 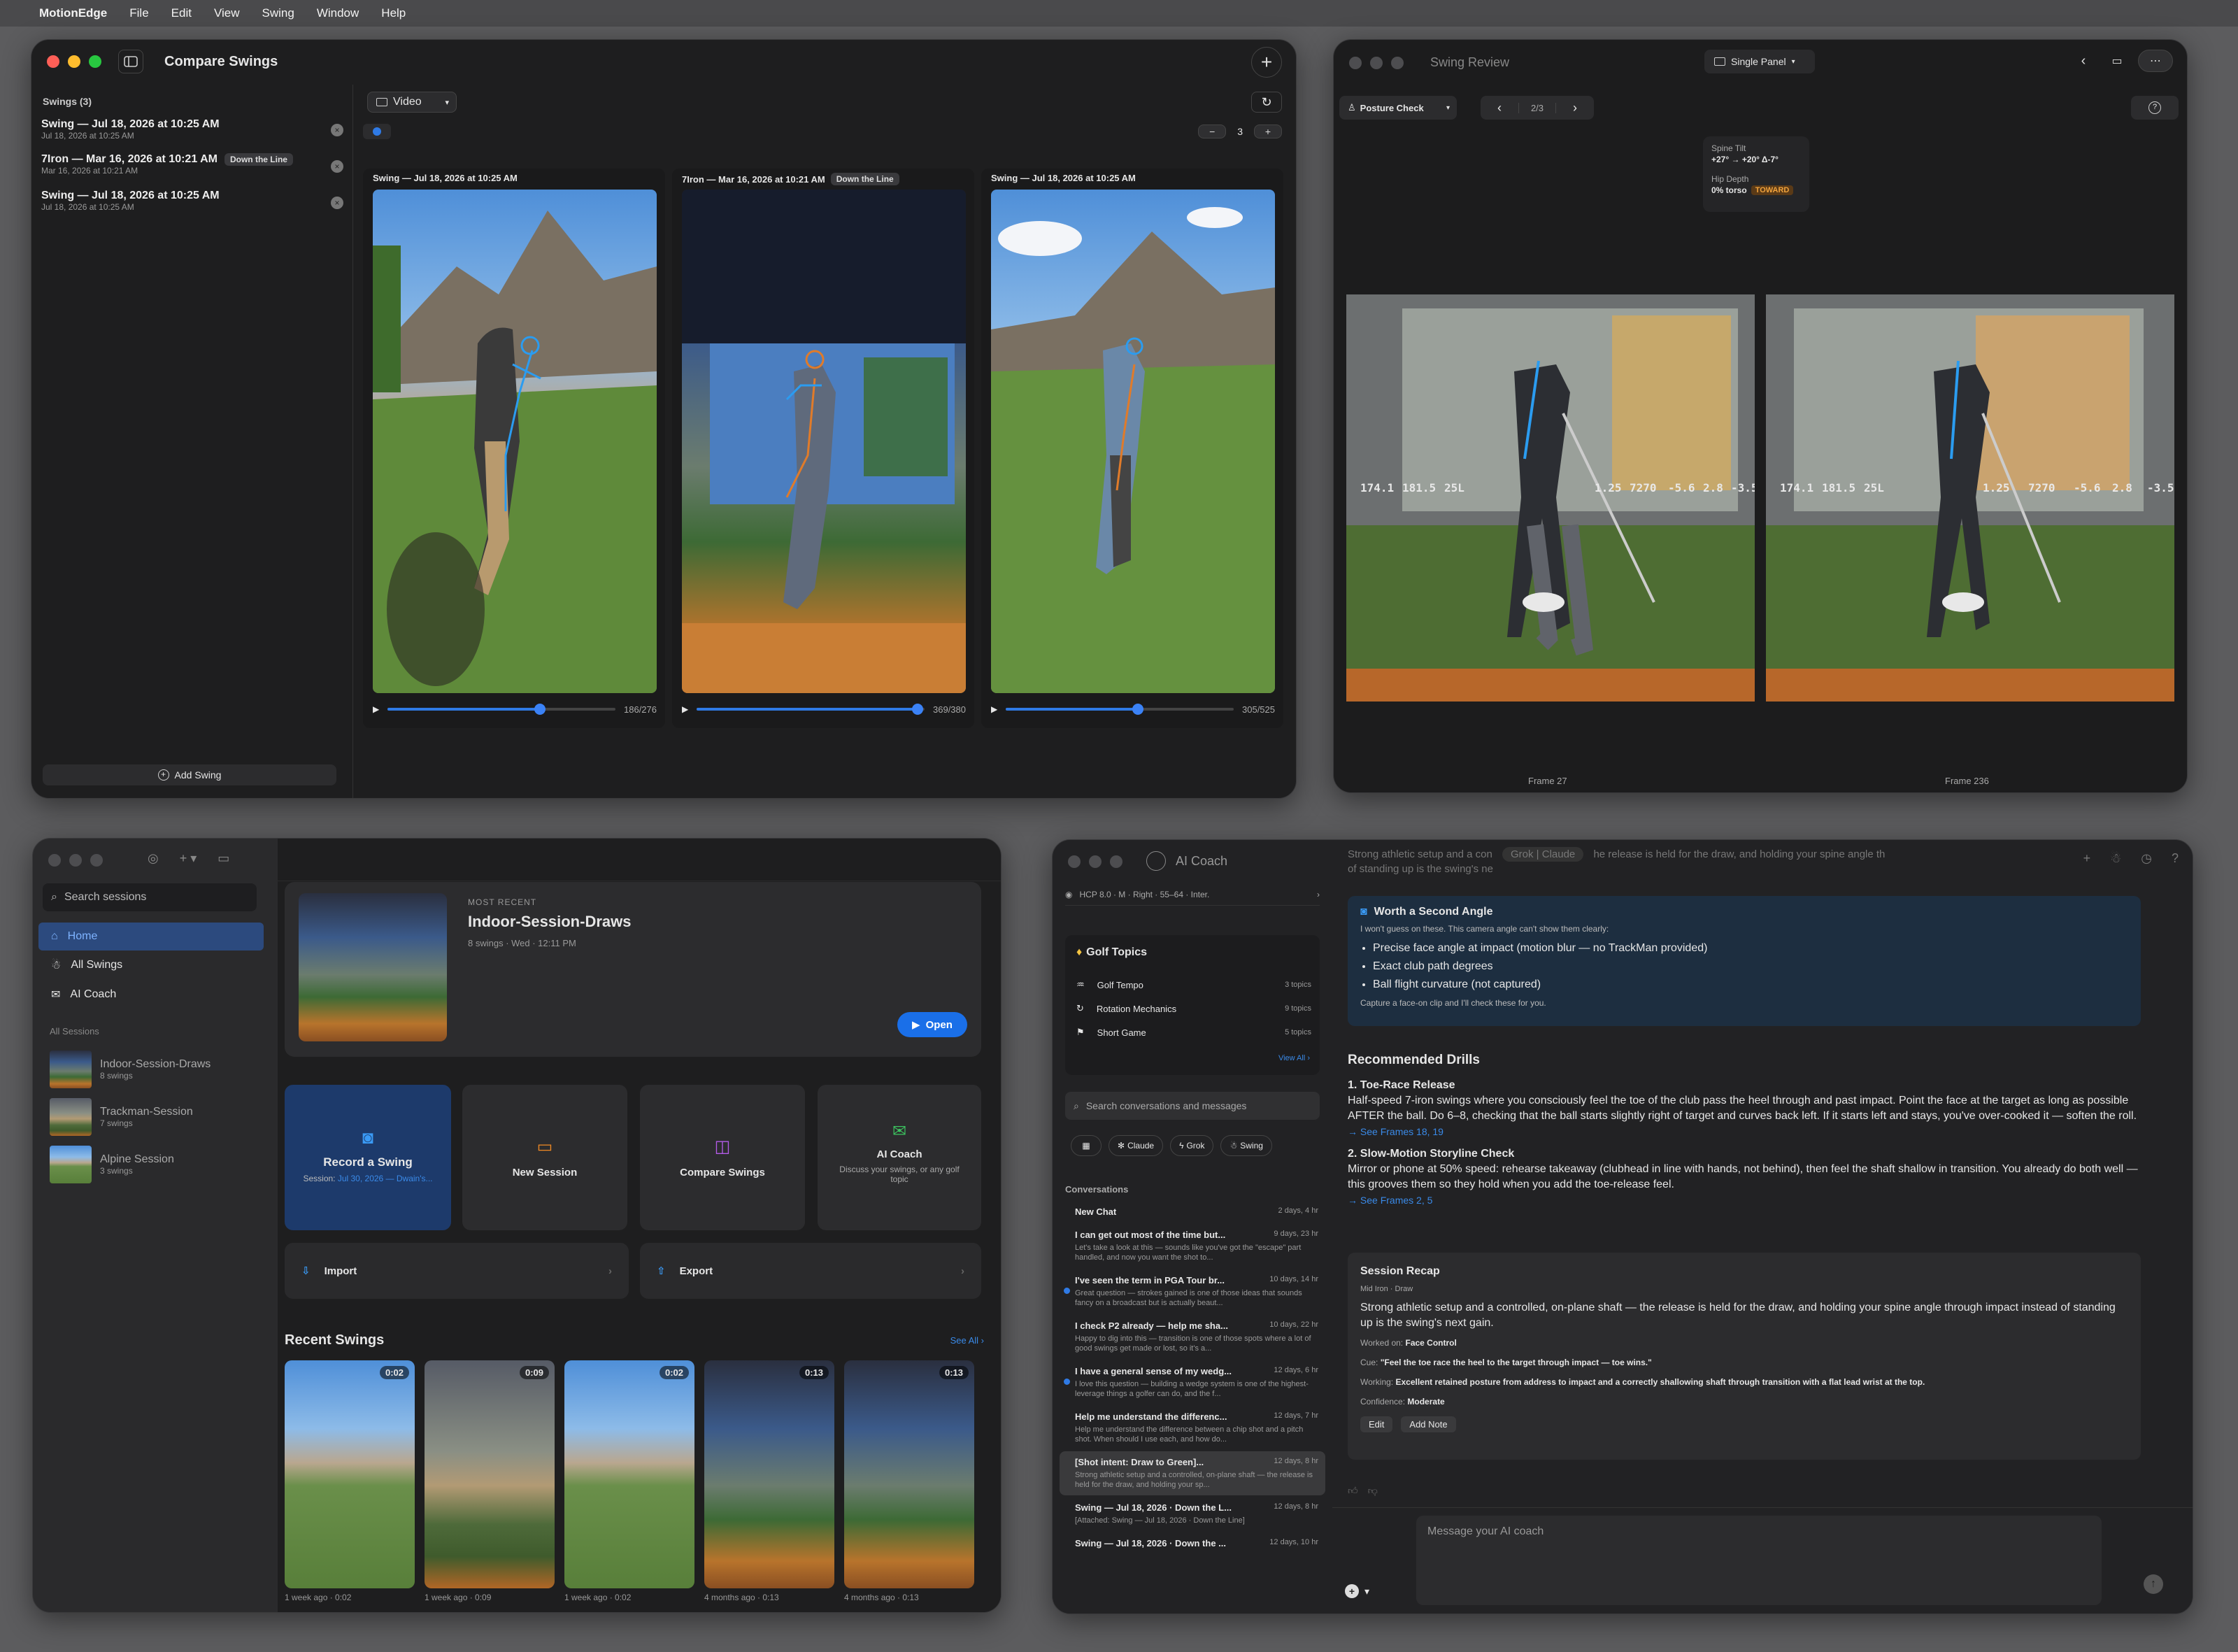 I want to click on menu-edit: Edit, so click(x=181, y=13).